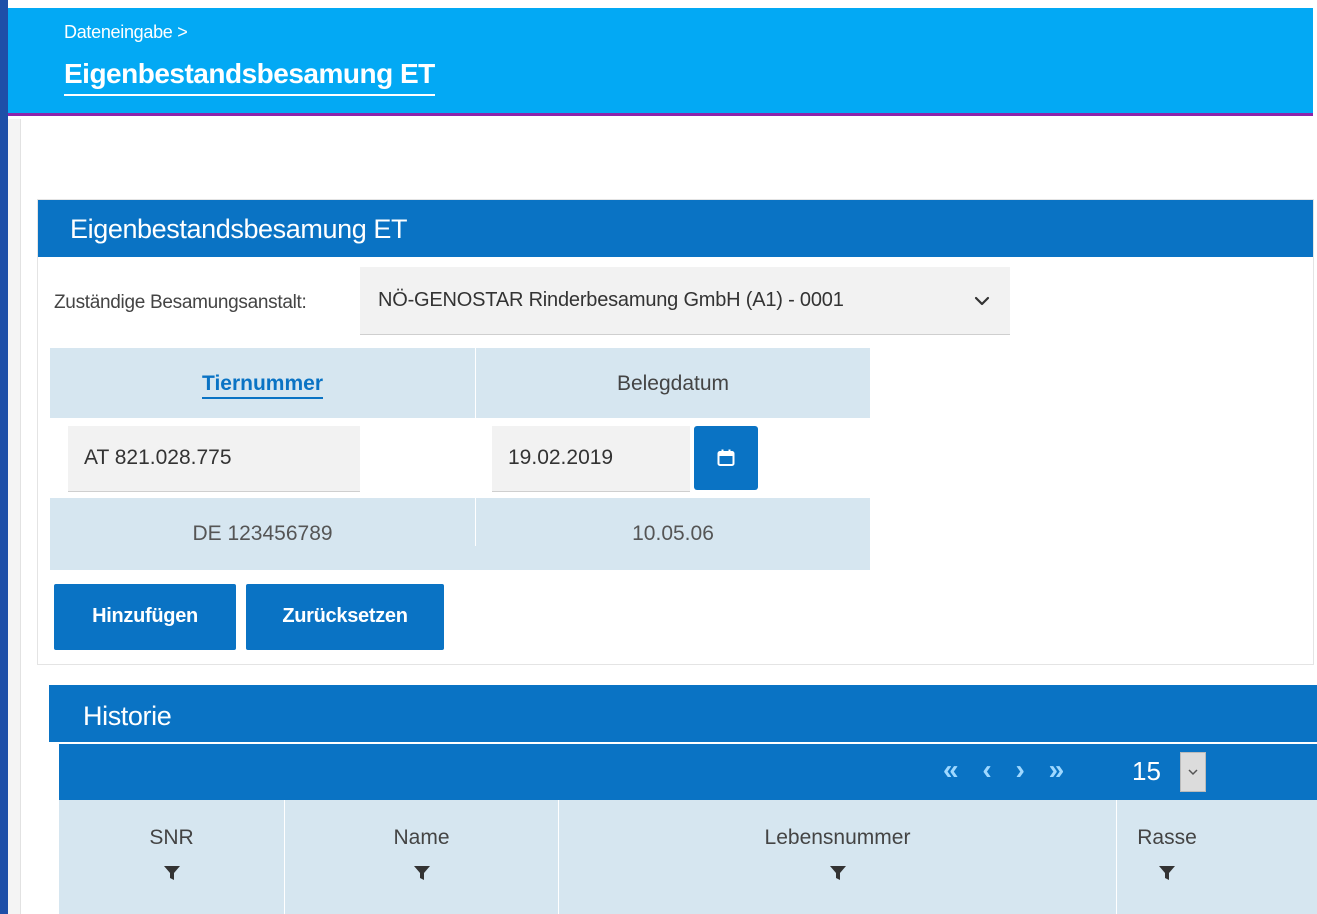  Describe the element at coordinates (955, 769) in the screenshot. I see `first-page-icon: «` at that location.